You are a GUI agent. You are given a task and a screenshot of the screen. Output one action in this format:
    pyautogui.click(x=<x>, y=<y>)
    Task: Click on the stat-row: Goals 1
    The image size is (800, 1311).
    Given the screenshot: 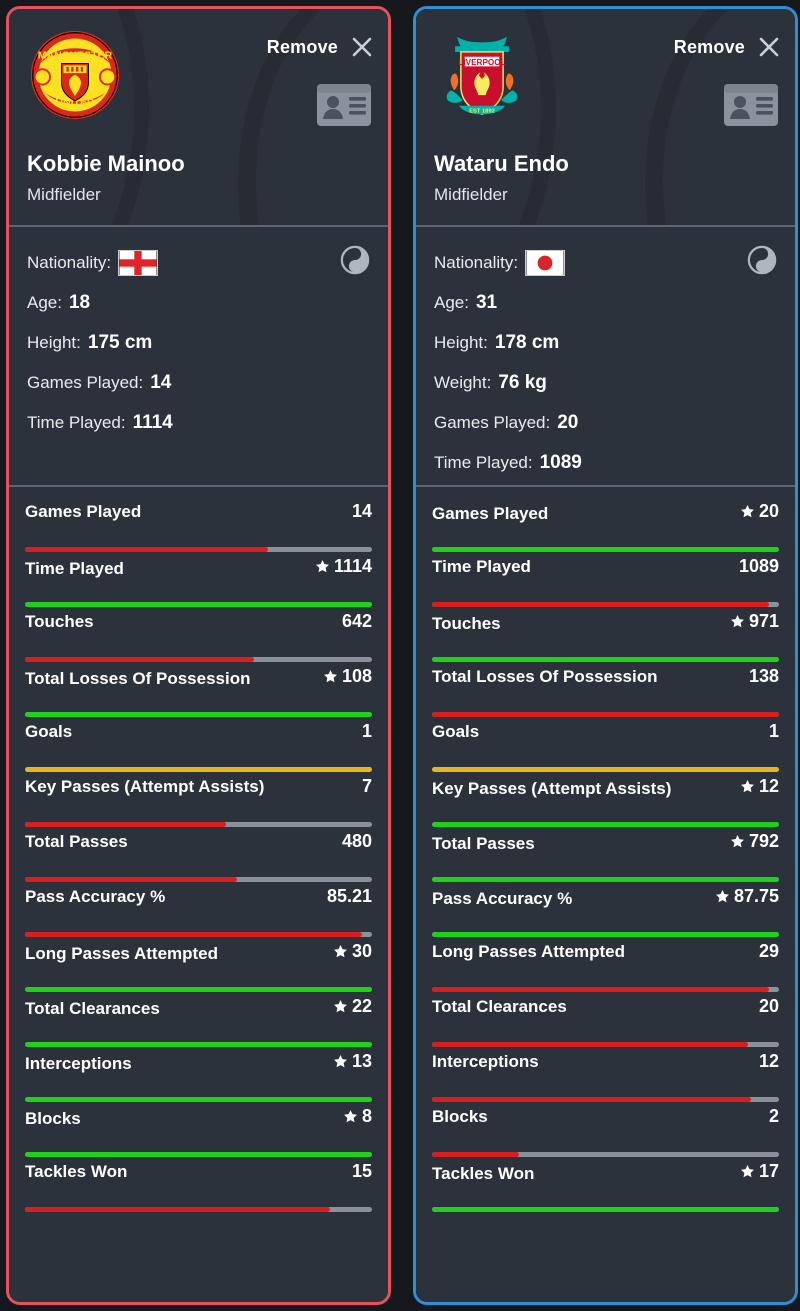 What is the action you would take?
    pyautogui.click(x=605, y=744)
    